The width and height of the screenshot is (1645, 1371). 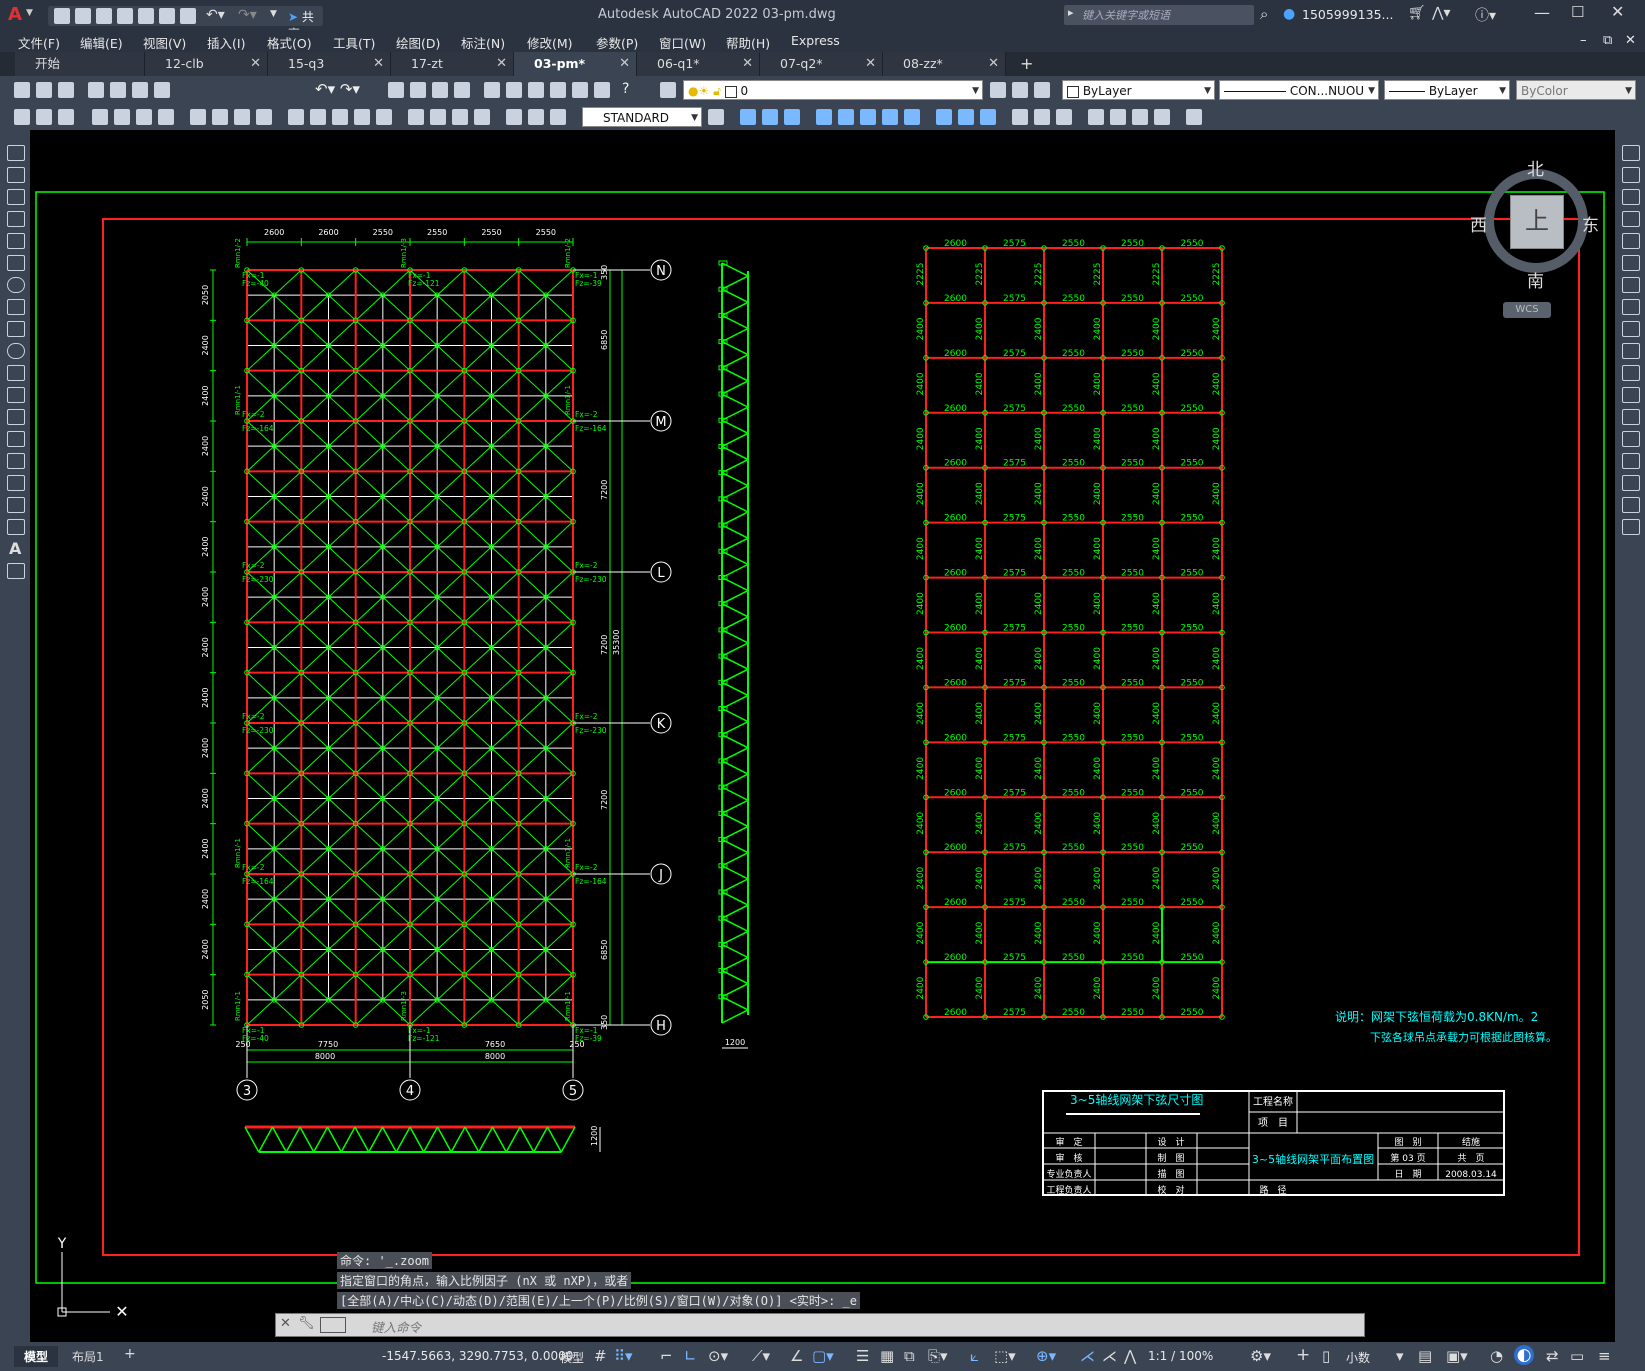 What do you see at coordinates (15, 548) in the screenshot?
I see `mtext-icon: A` at bounding box center [15, 548].